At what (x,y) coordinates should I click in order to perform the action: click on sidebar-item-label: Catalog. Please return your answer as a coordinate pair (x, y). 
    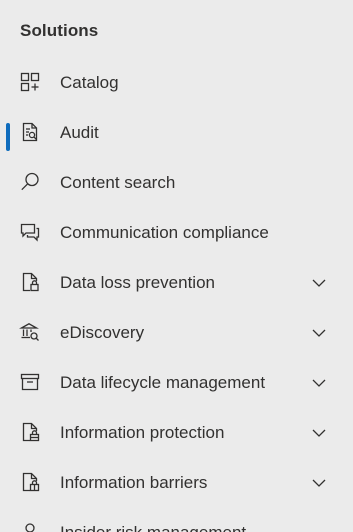
    Looking at the image, I should click on (89, 82).